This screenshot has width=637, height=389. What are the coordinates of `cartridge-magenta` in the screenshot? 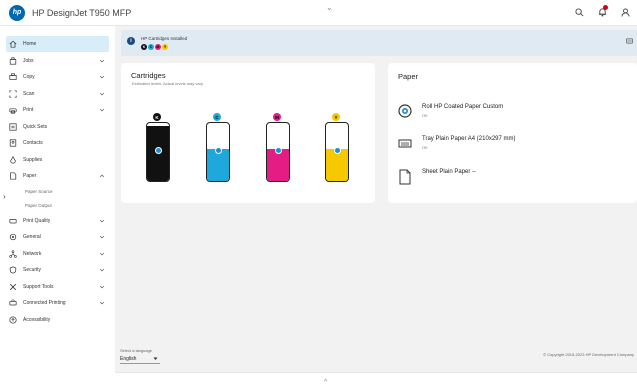 It's located at (278, 152).